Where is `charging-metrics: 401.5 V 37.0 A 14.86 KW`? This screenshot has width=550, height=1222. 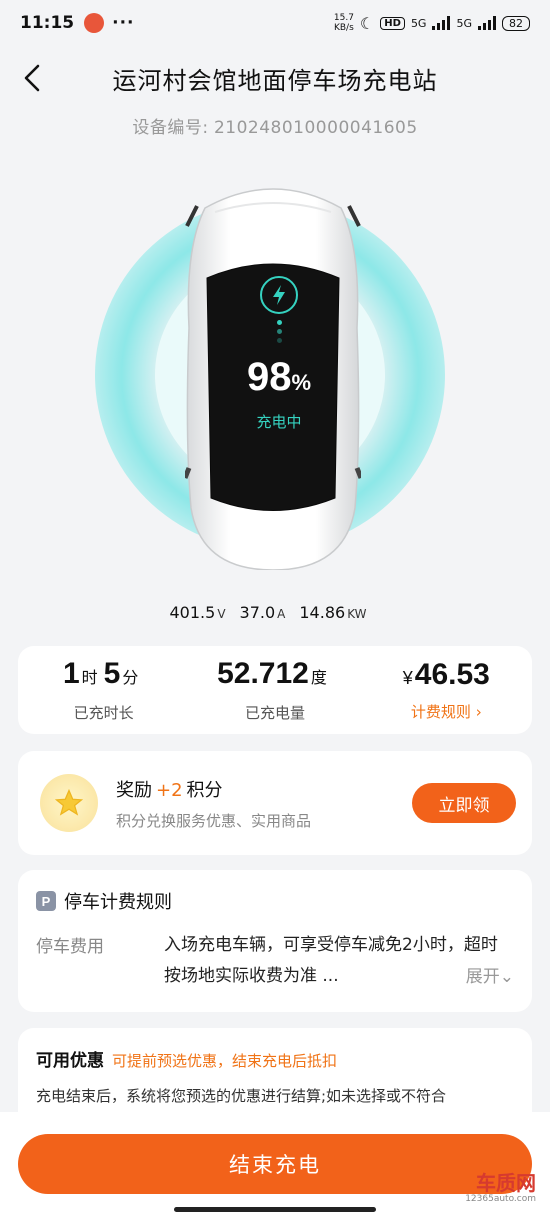 charging-metrics: 401.5 V 37.0 A 14.86 KW is located at coordinates (275, 612).